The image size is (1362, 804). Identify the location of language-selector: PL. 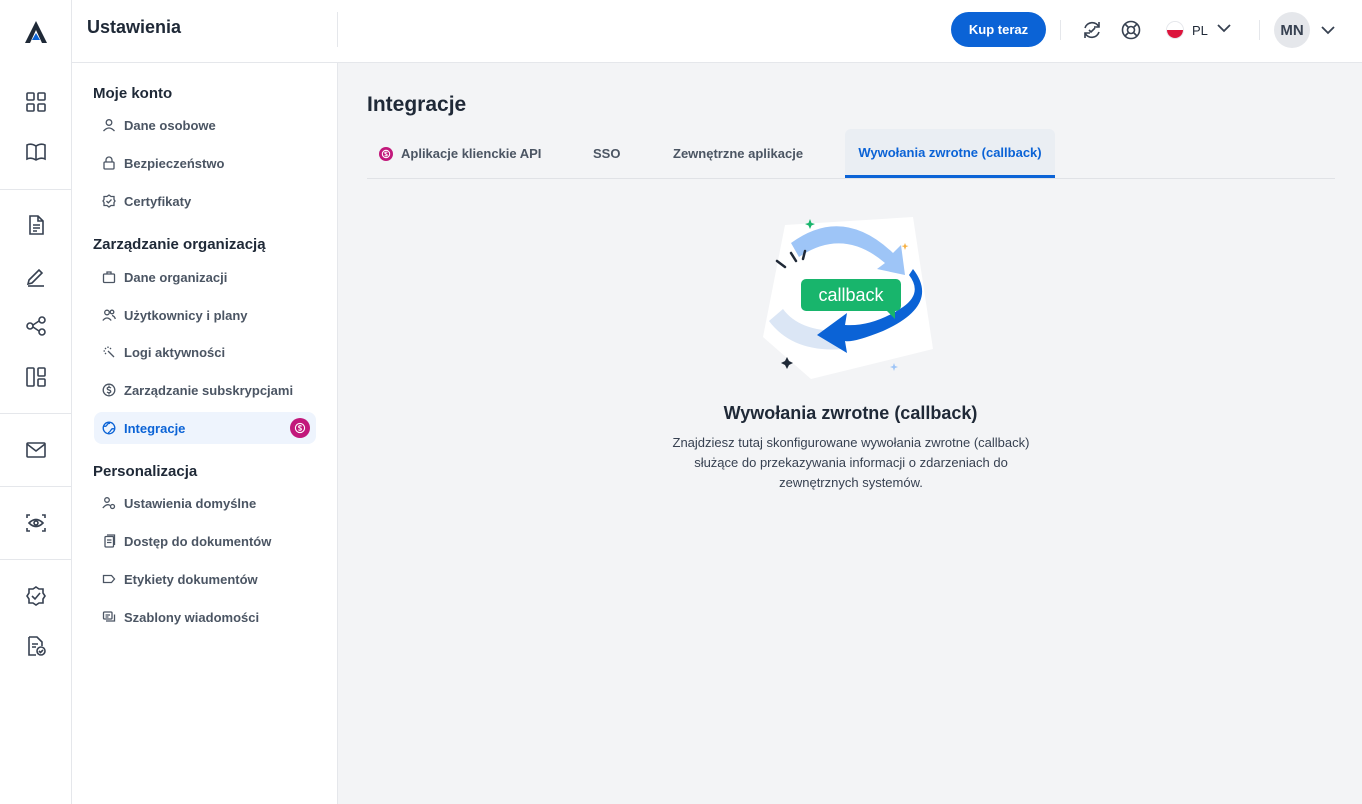
(1201, 30).